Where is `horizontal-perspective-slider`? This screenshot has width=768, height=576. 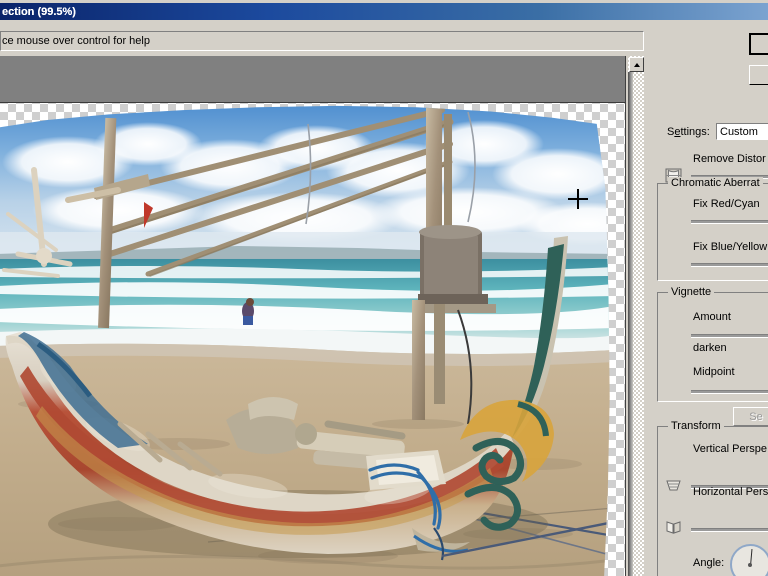 horizontal-perspective-slider is located at coordinates (729, 530).